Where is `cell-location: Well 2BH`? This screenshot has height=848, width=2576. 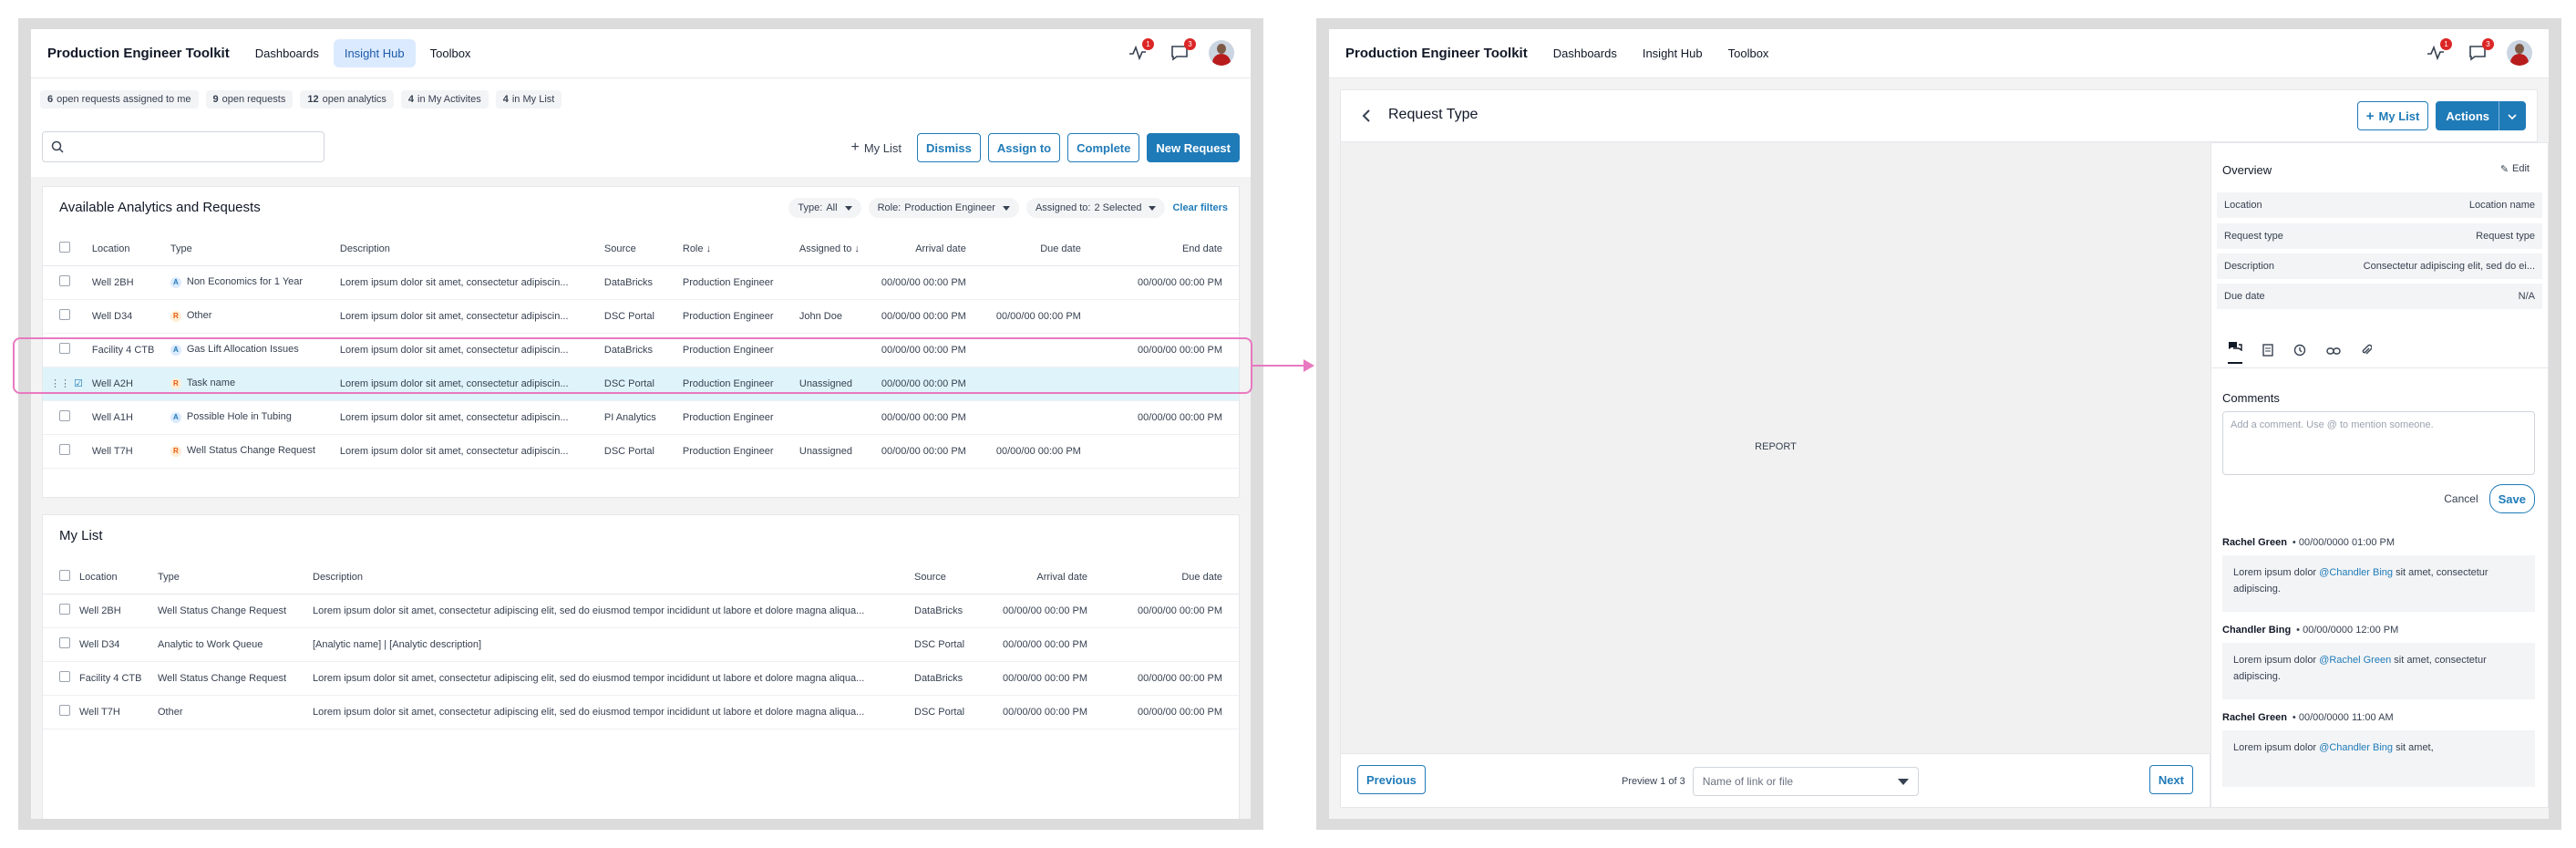 cell-location: Well 2BH is located at coordinates (126, 282).